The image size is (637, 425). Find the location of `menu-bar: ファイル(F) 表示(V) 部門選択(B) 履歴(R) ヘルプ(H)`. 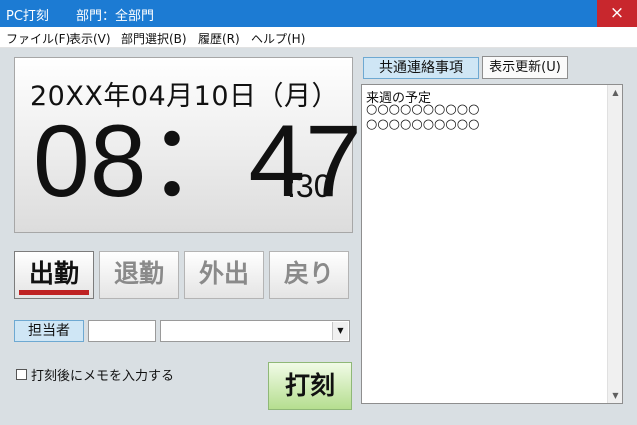

menu-bar: ファイル(F) 表示(V) 部門選択(B) 履歴(R) ヘルプ(H) is located at coordinates (318, 37).